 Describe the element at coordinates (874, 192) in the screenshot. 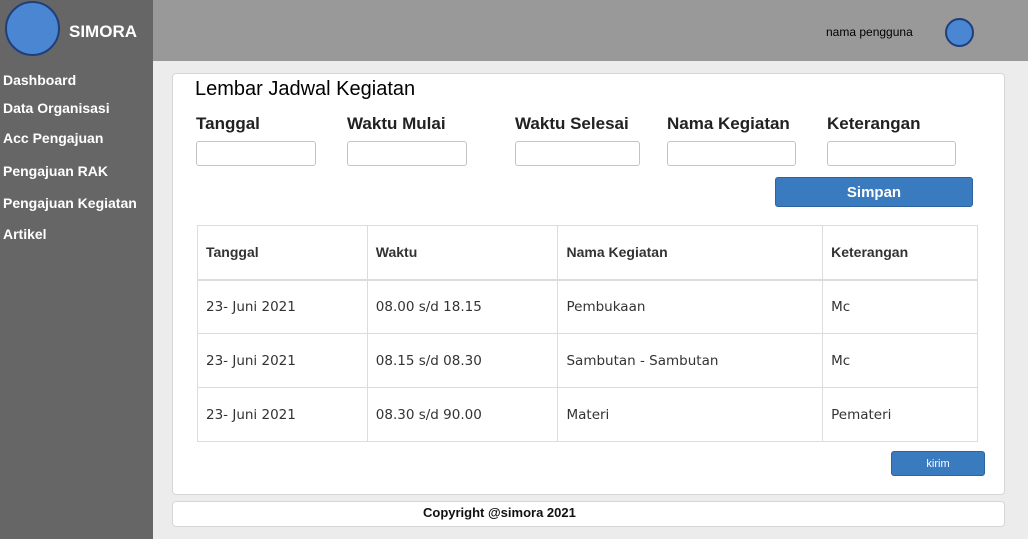

I see `save-button: Simpan` at that location.